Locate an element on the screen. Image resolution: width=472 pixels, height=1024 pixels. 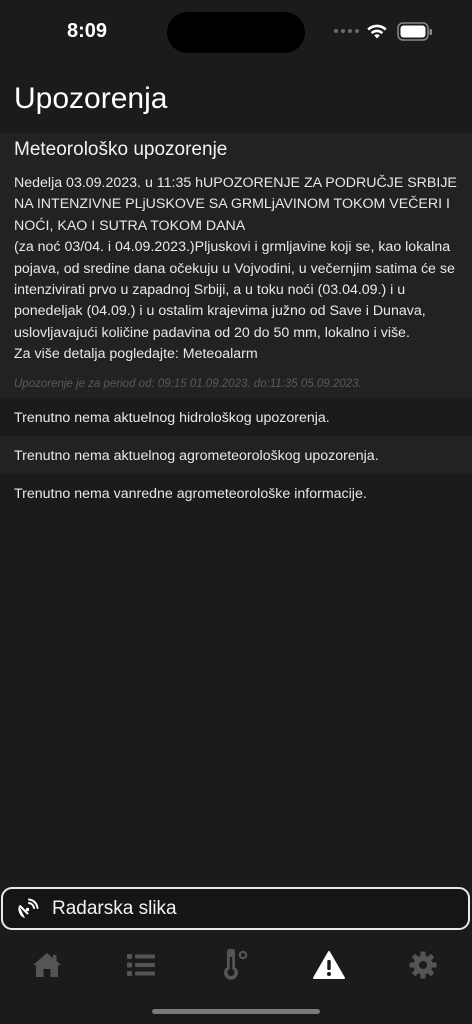
radar-button: Radarska slika is located at coordinates (235, 908).